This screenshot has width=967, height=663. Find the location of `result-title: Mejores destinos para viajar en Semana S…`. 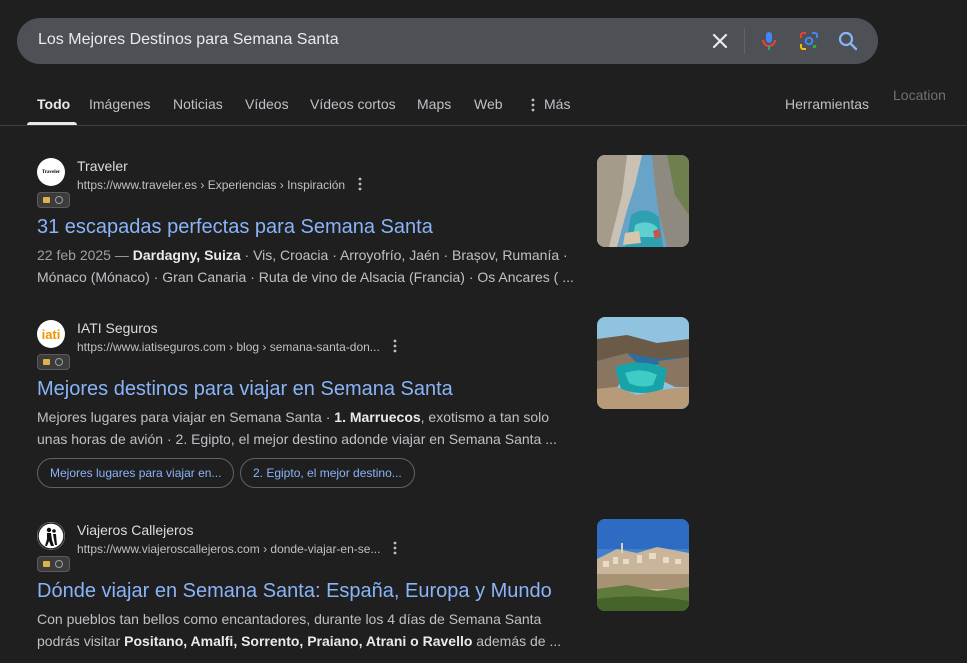

result-title: Mejores destinos para viajar en Semana S… is located at coordinates (245, 389).